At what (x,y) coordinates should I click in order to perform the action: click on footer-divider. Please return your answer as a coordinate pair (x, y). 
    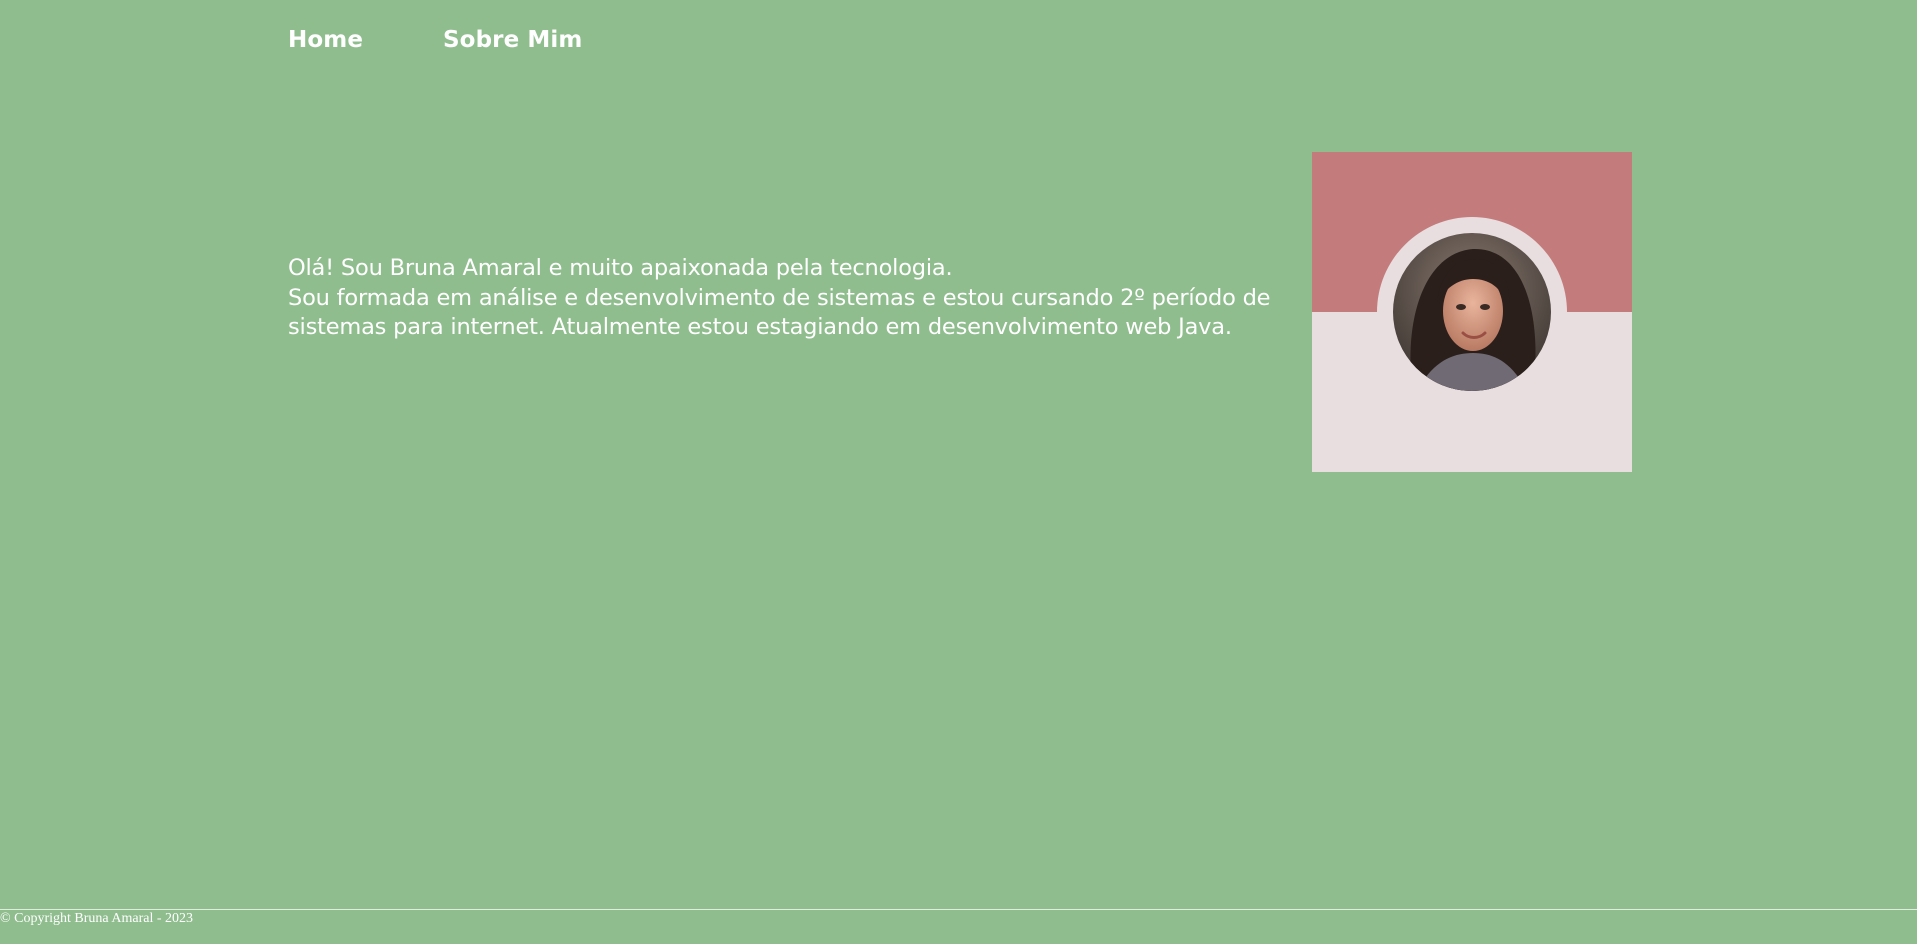
    Looking at the image, I should click on (958, 909).